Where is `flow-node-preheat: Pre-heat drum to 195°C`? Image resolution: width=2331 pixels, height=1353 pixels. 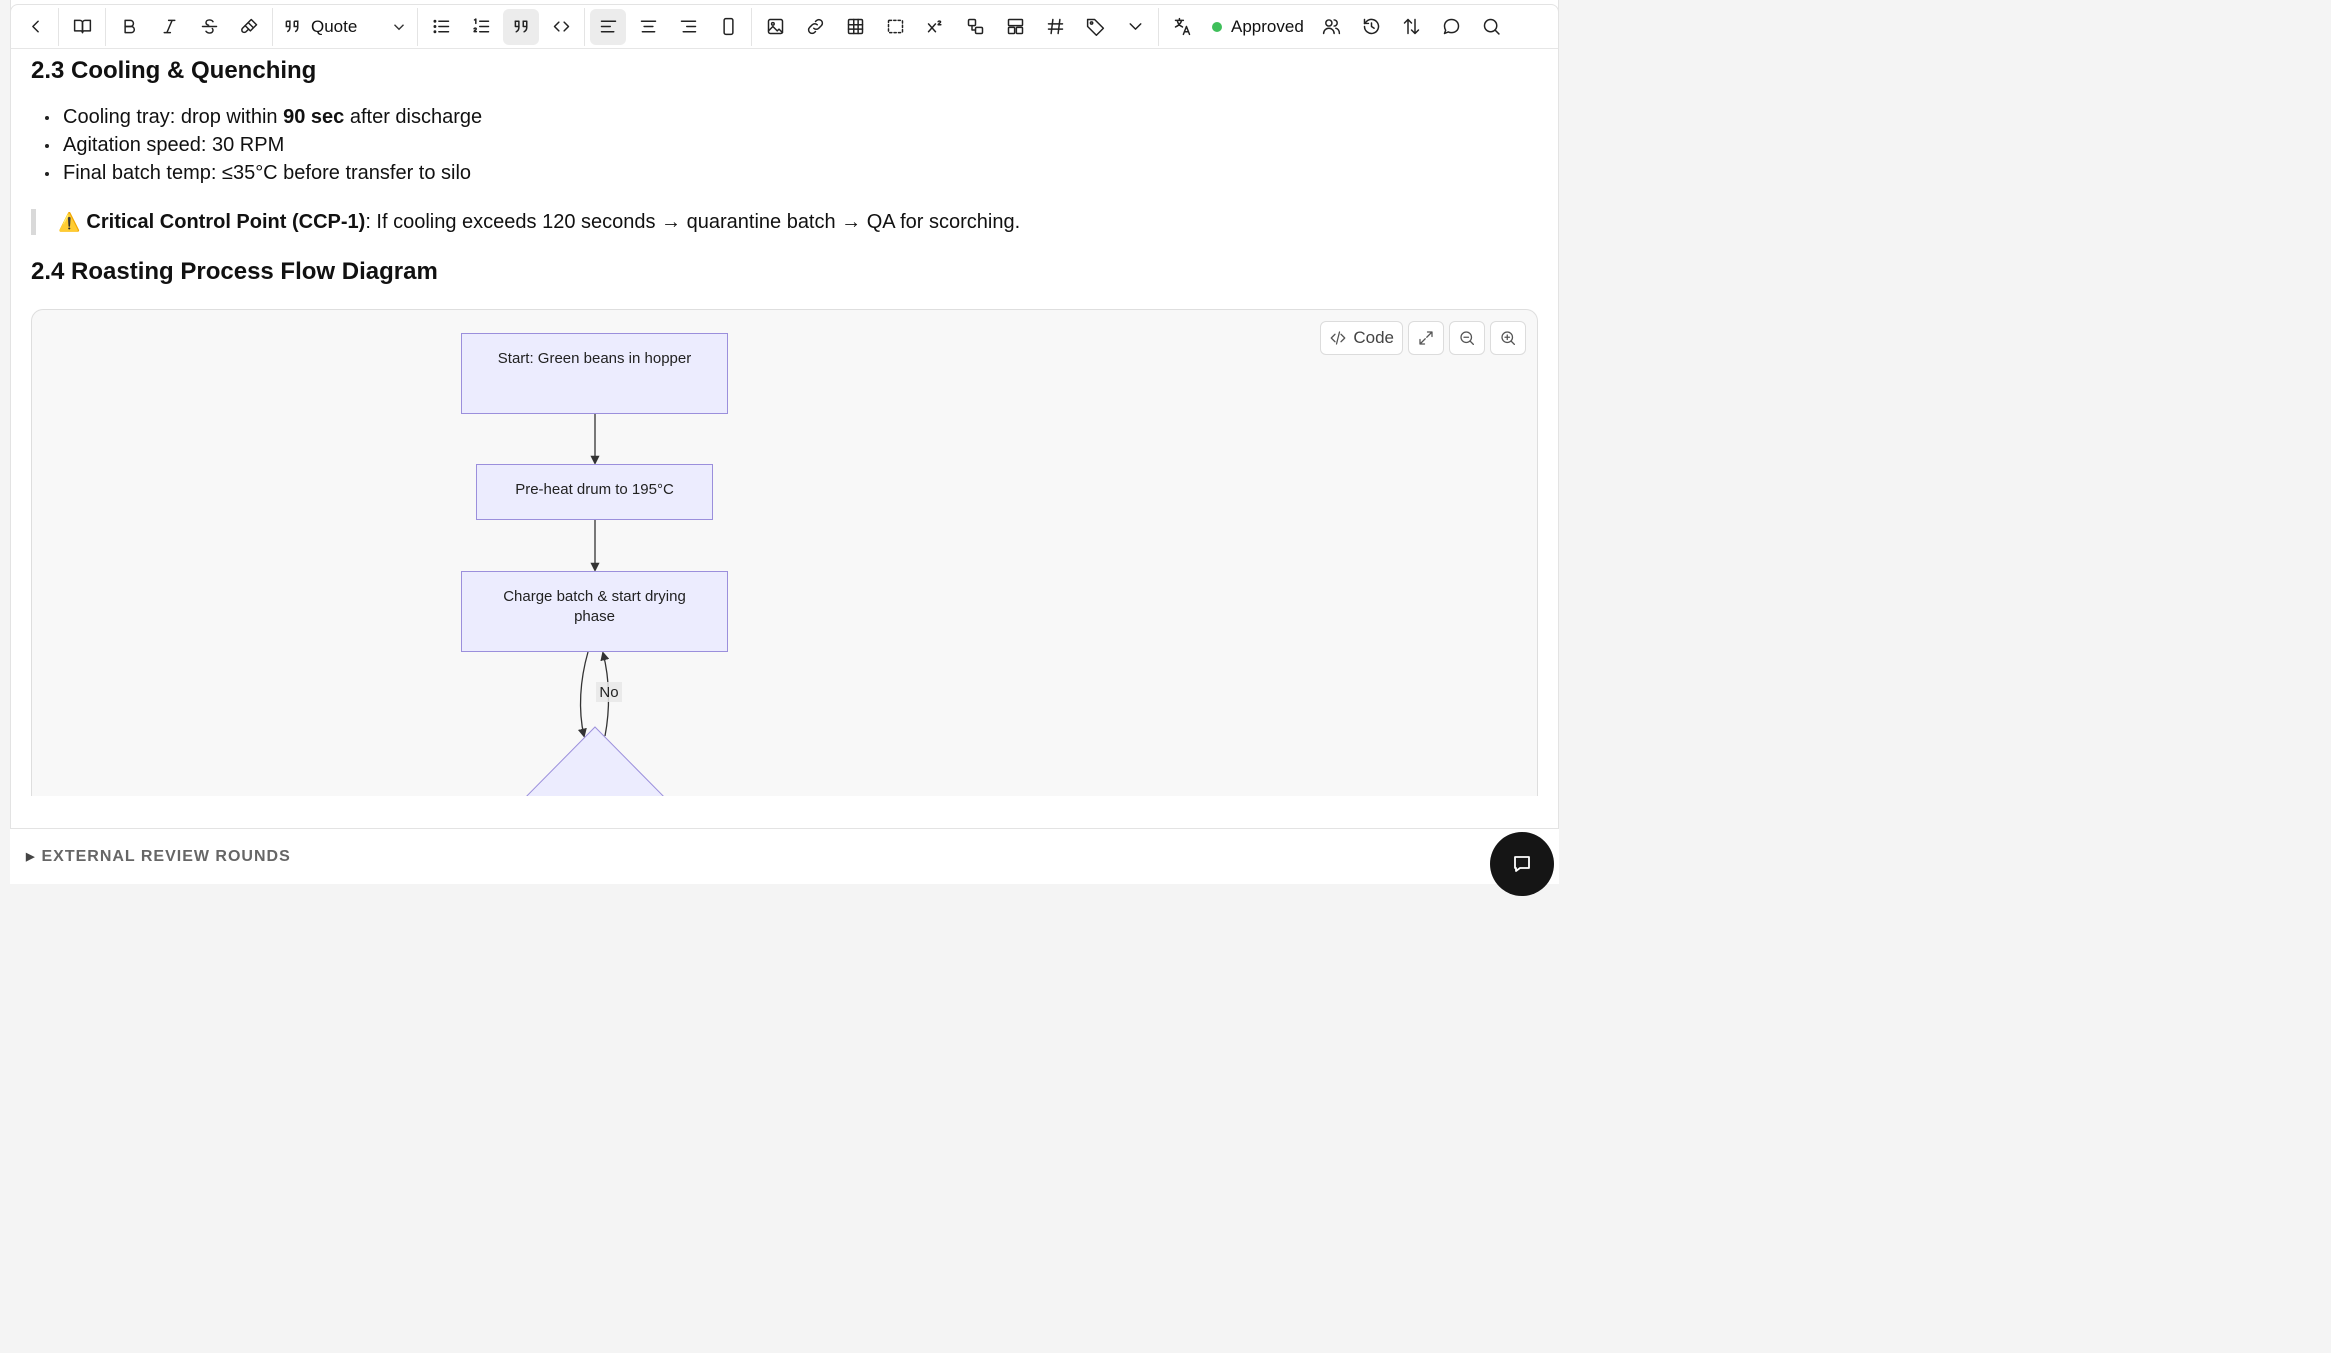 flow-node-preheat: Pre-heat drum to 195°C is located at coordinates (594, 492).